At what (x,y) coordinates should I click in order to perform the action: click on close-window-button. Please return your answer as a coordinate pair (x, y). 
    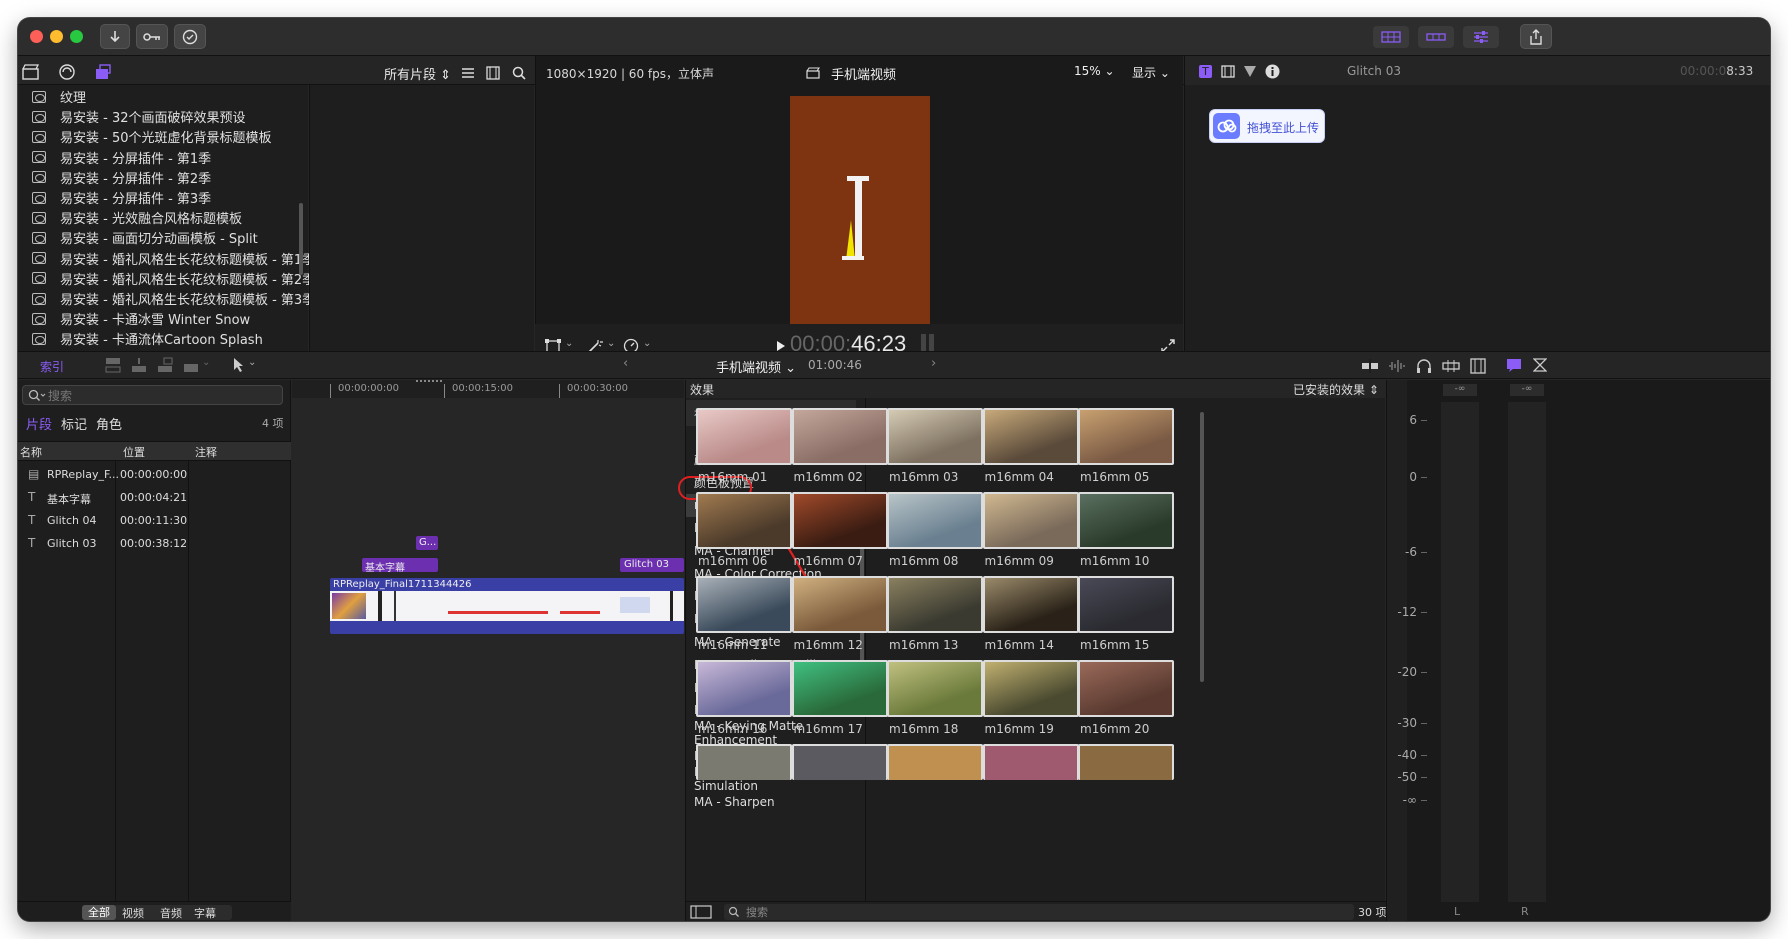
    Looking at the image, I should click on (36, 36).